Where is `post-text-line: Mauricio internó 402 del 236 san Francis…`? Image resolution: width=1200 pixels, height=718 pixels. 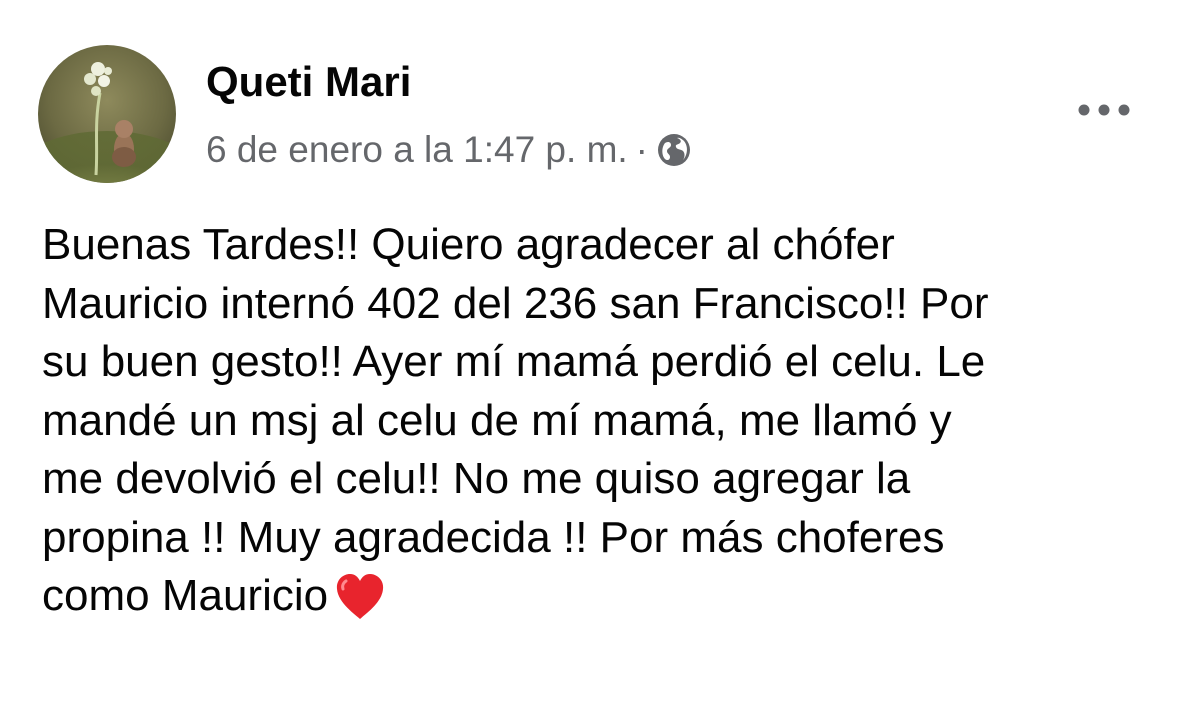
post-text-line: Mauricio internó 402 del 236 san Francis… is located at coordinates (515, 303).